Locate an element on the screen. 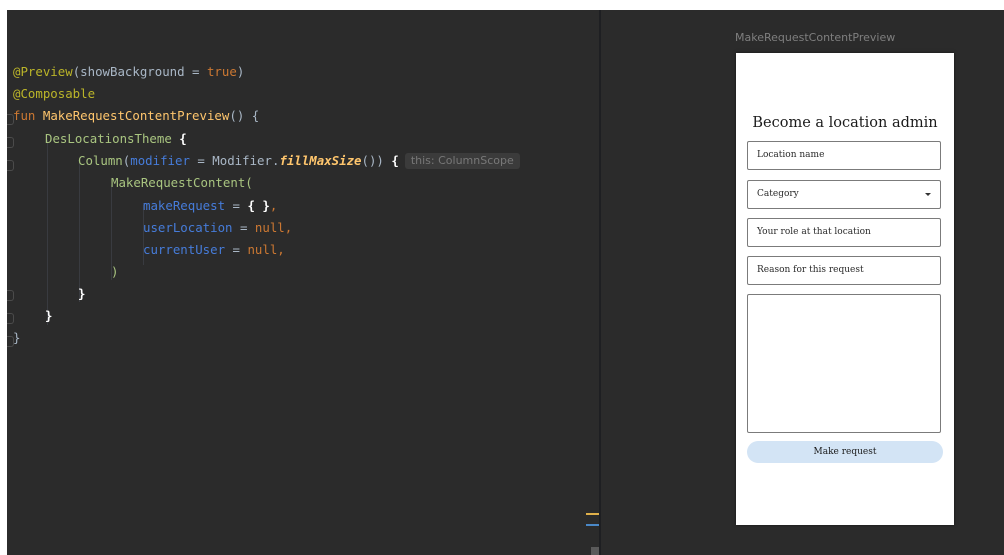 This screenshot has width=1004, height=555. code-line-8: userLocation = null, is located at coordinates (217, 228).